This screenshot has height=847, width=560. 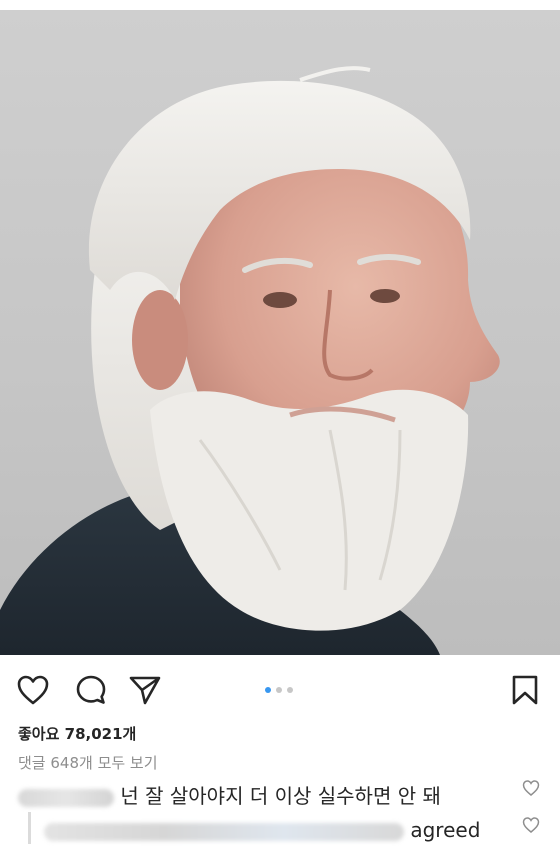 I want to click on action-bar, so click(x=280, y=685).